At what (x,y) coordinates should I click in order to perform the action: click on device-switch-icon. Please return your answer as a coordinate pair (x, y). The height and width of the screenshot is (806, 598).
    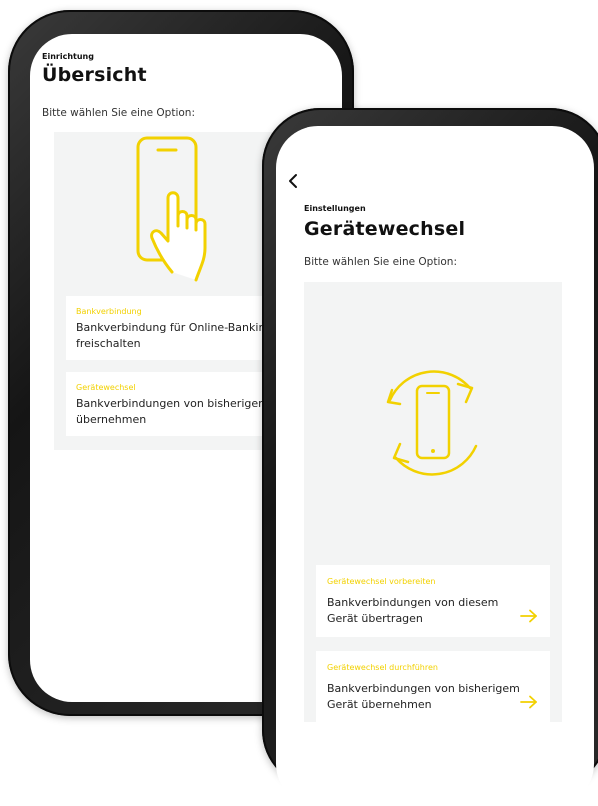
    Looking at the image, I should click on (432, 423).